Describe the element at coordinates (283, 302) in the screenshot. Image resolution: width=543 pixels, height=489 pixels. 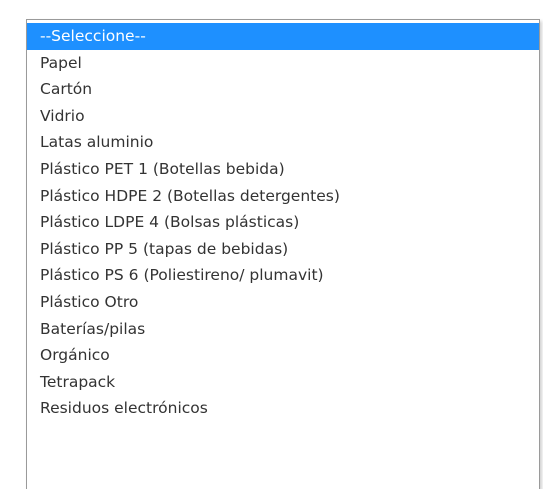
I see `option-plastico-otro: Plástico Otro` at that location.